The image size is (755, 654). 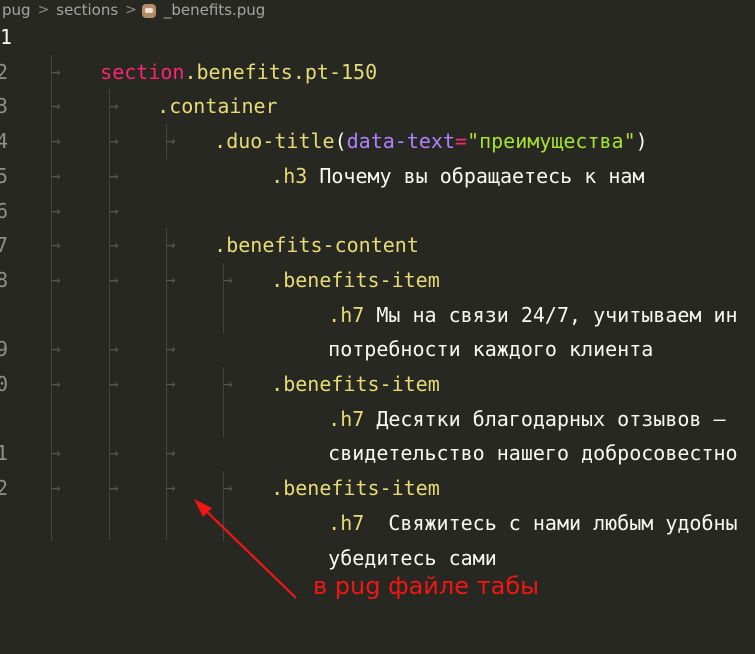 What do you see at coordinates (245, 549) in the screenshot?
I see `annotation-arrow-icon` at bounding box center [245, 549].